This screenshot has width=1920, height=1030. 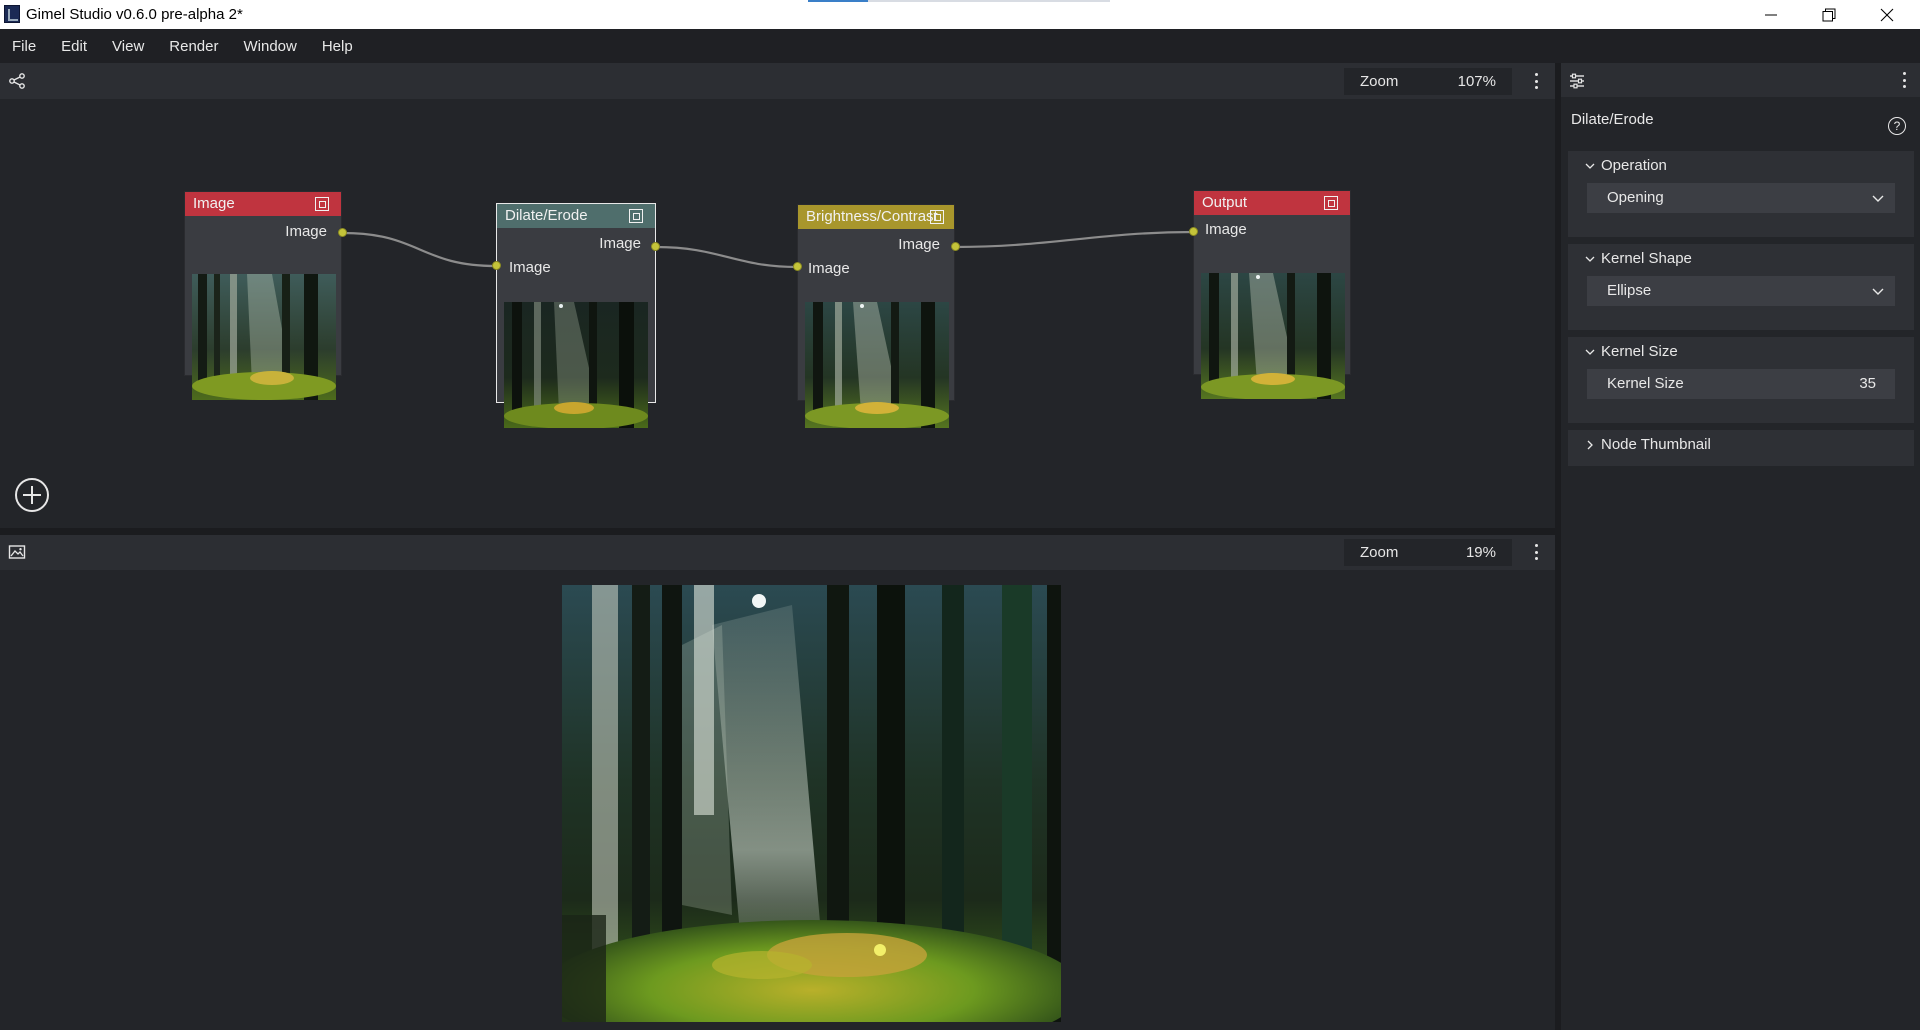 What do you see at coordinates (777, 552) in the screenshot?
I see `image-viewer-toolbar: Zoom 19%` at bounding box center [777, 552].